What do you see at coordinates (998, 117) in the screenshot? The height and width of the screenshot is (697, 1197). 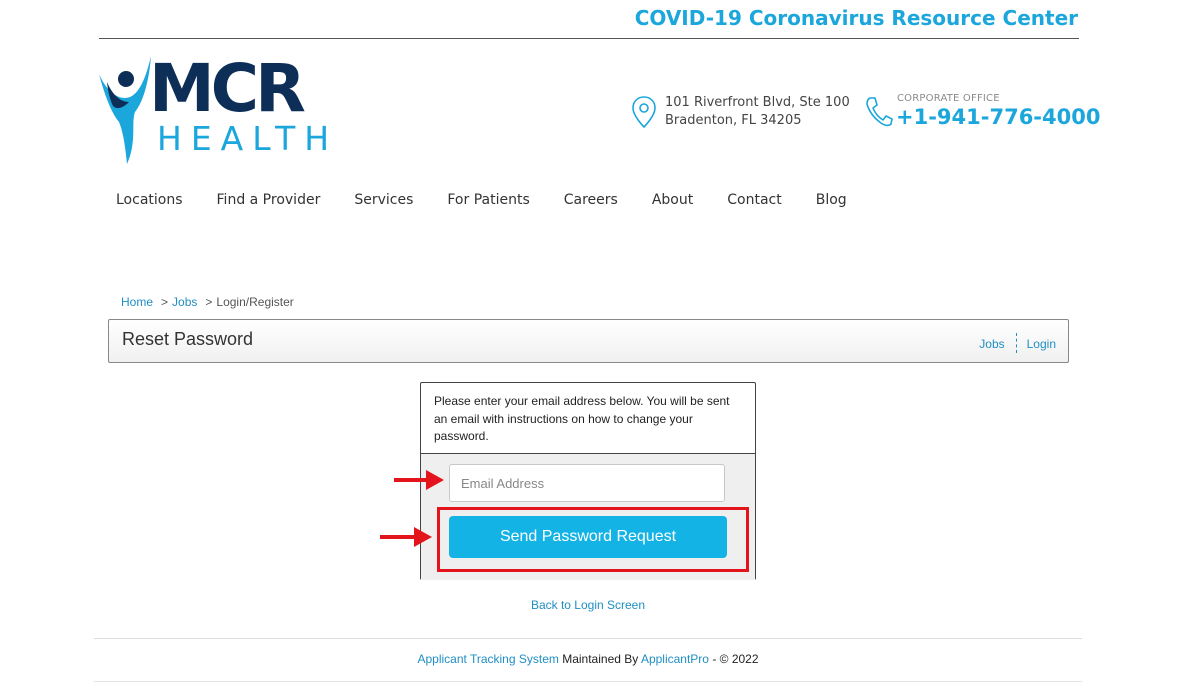 I see `phone-number-link: +1-941-776-4000` at bounding box center [998, 117].